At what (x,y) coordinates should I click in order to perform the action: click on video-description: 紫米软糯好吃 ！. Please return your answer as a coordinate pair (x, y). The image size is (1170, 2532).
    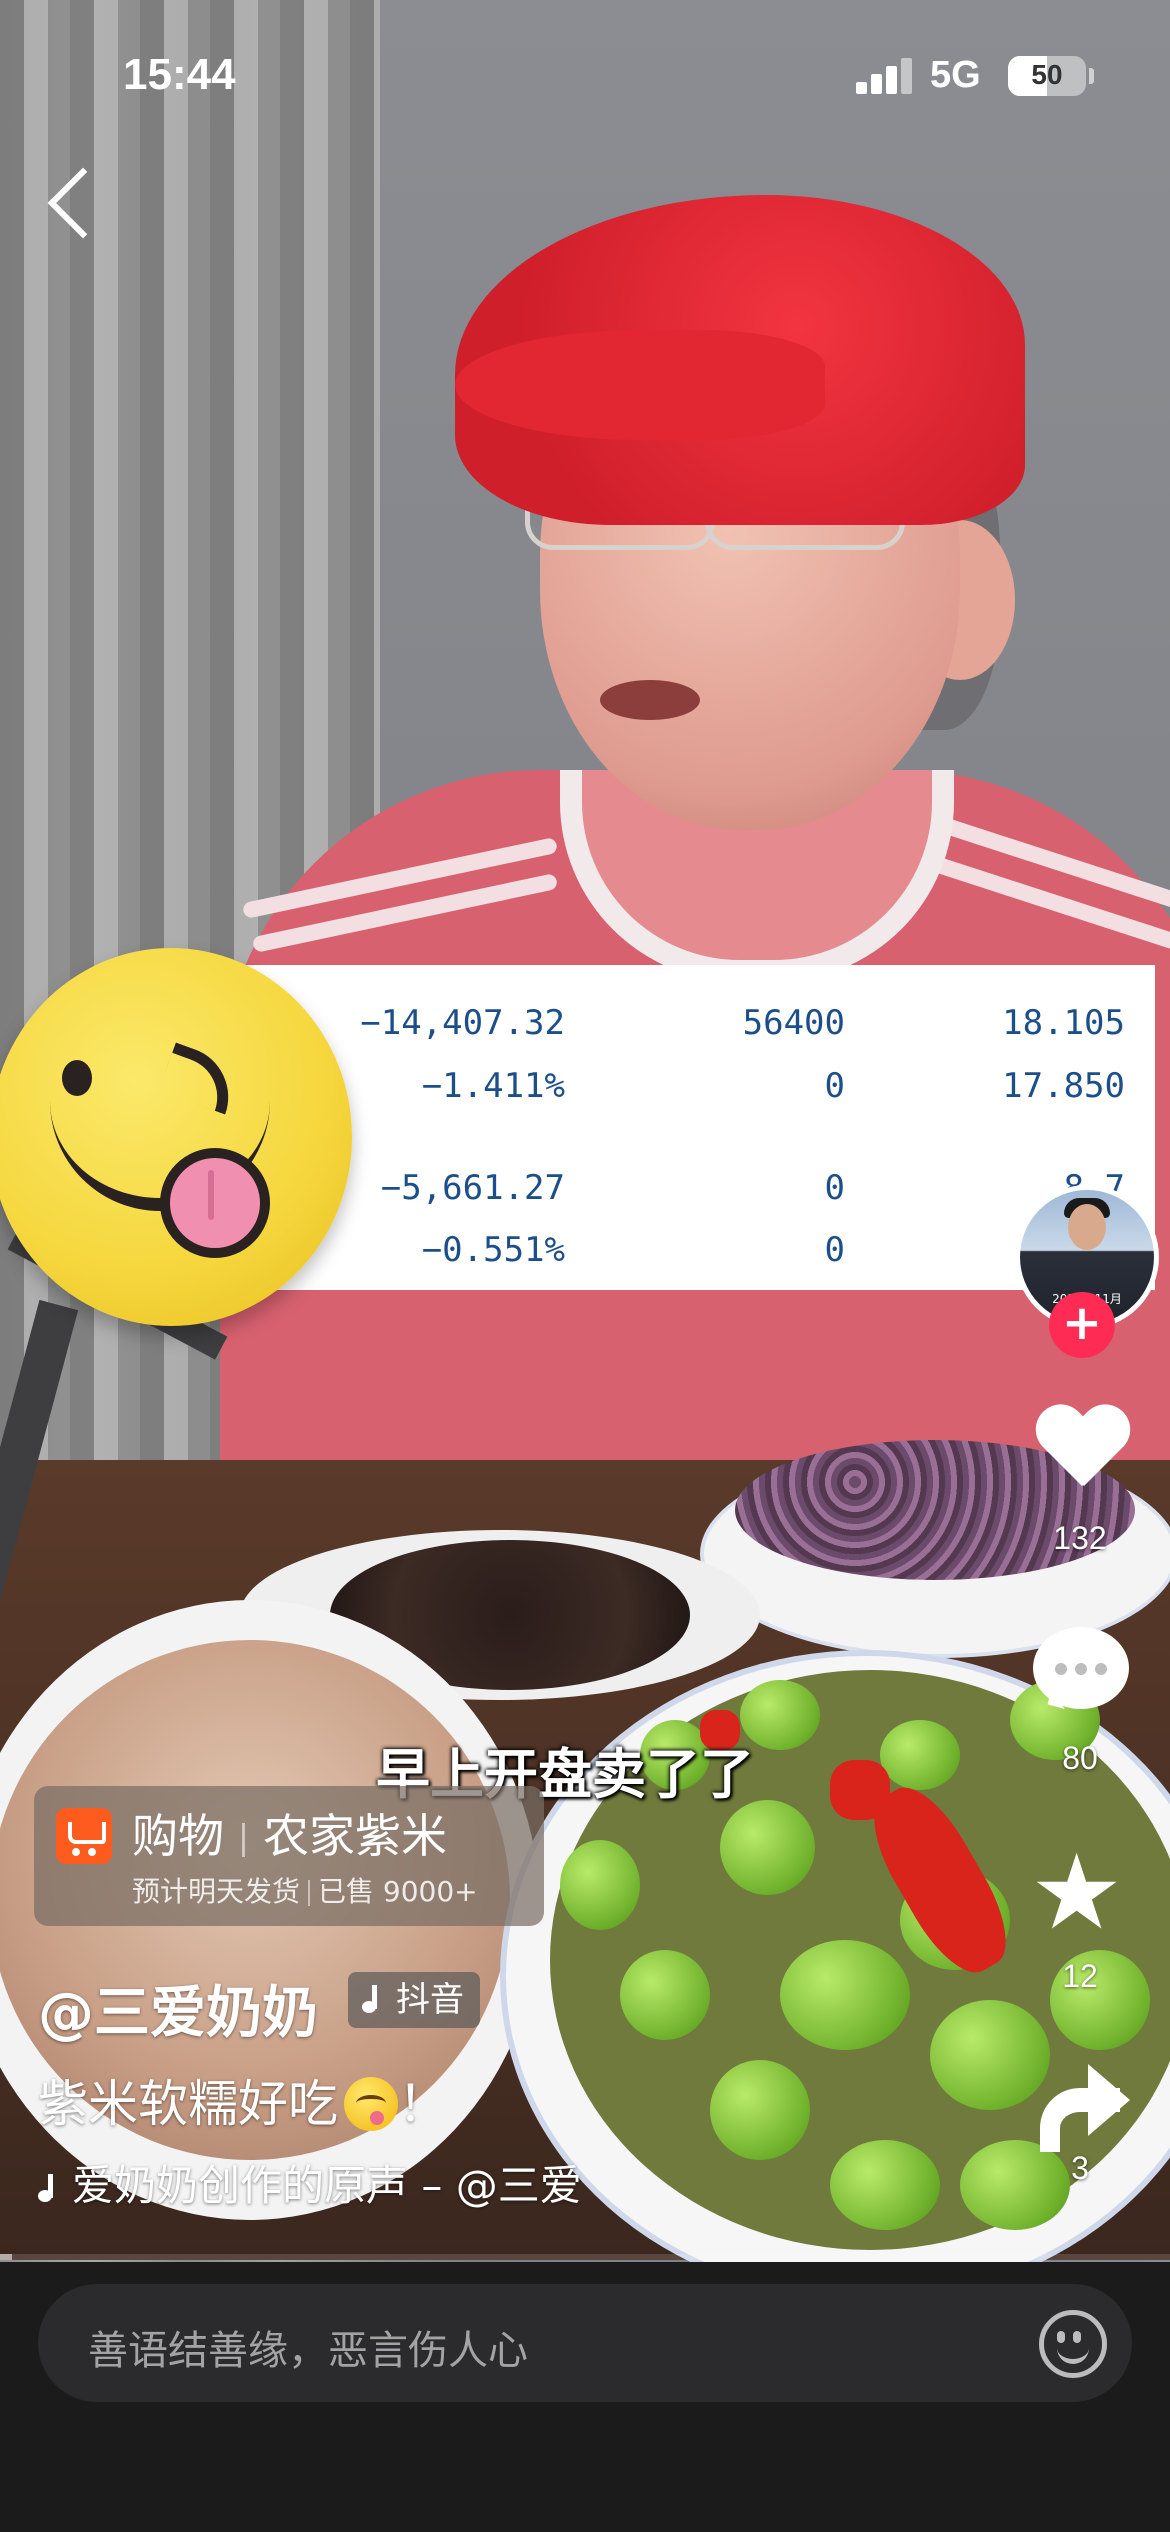
    Looking at the image, I should click on (243, 2100).